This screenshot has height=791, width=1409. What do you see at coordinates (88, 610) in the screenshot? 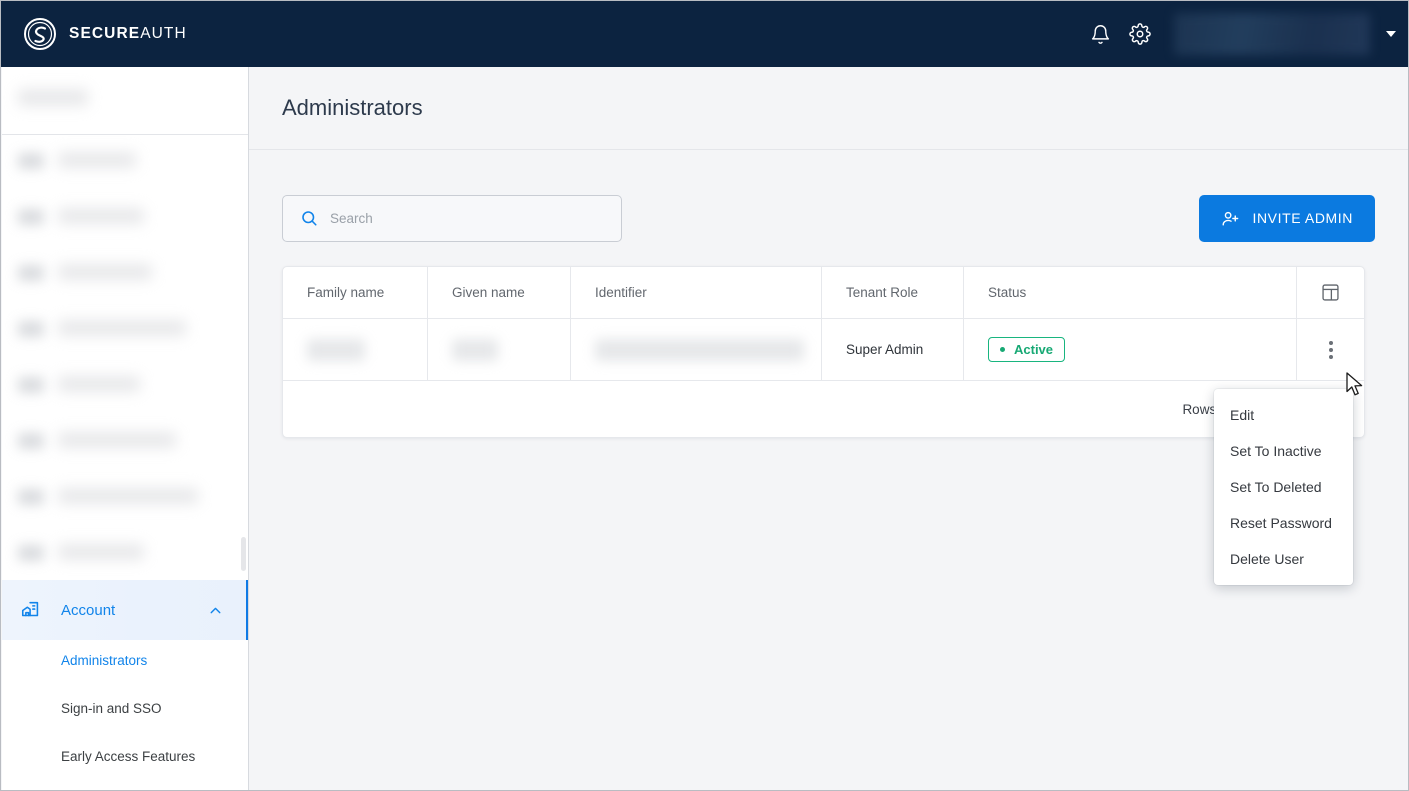
I see `sidebar-item-account-label: Account` at bounding box center [88, 610].